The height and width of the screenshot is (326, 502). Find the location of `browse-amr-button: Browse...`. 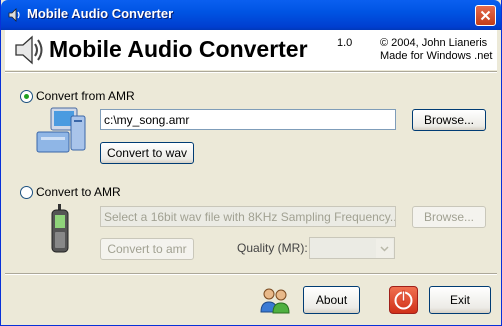

browse-amr-button: Browse... is located at coordinates (449, 120).